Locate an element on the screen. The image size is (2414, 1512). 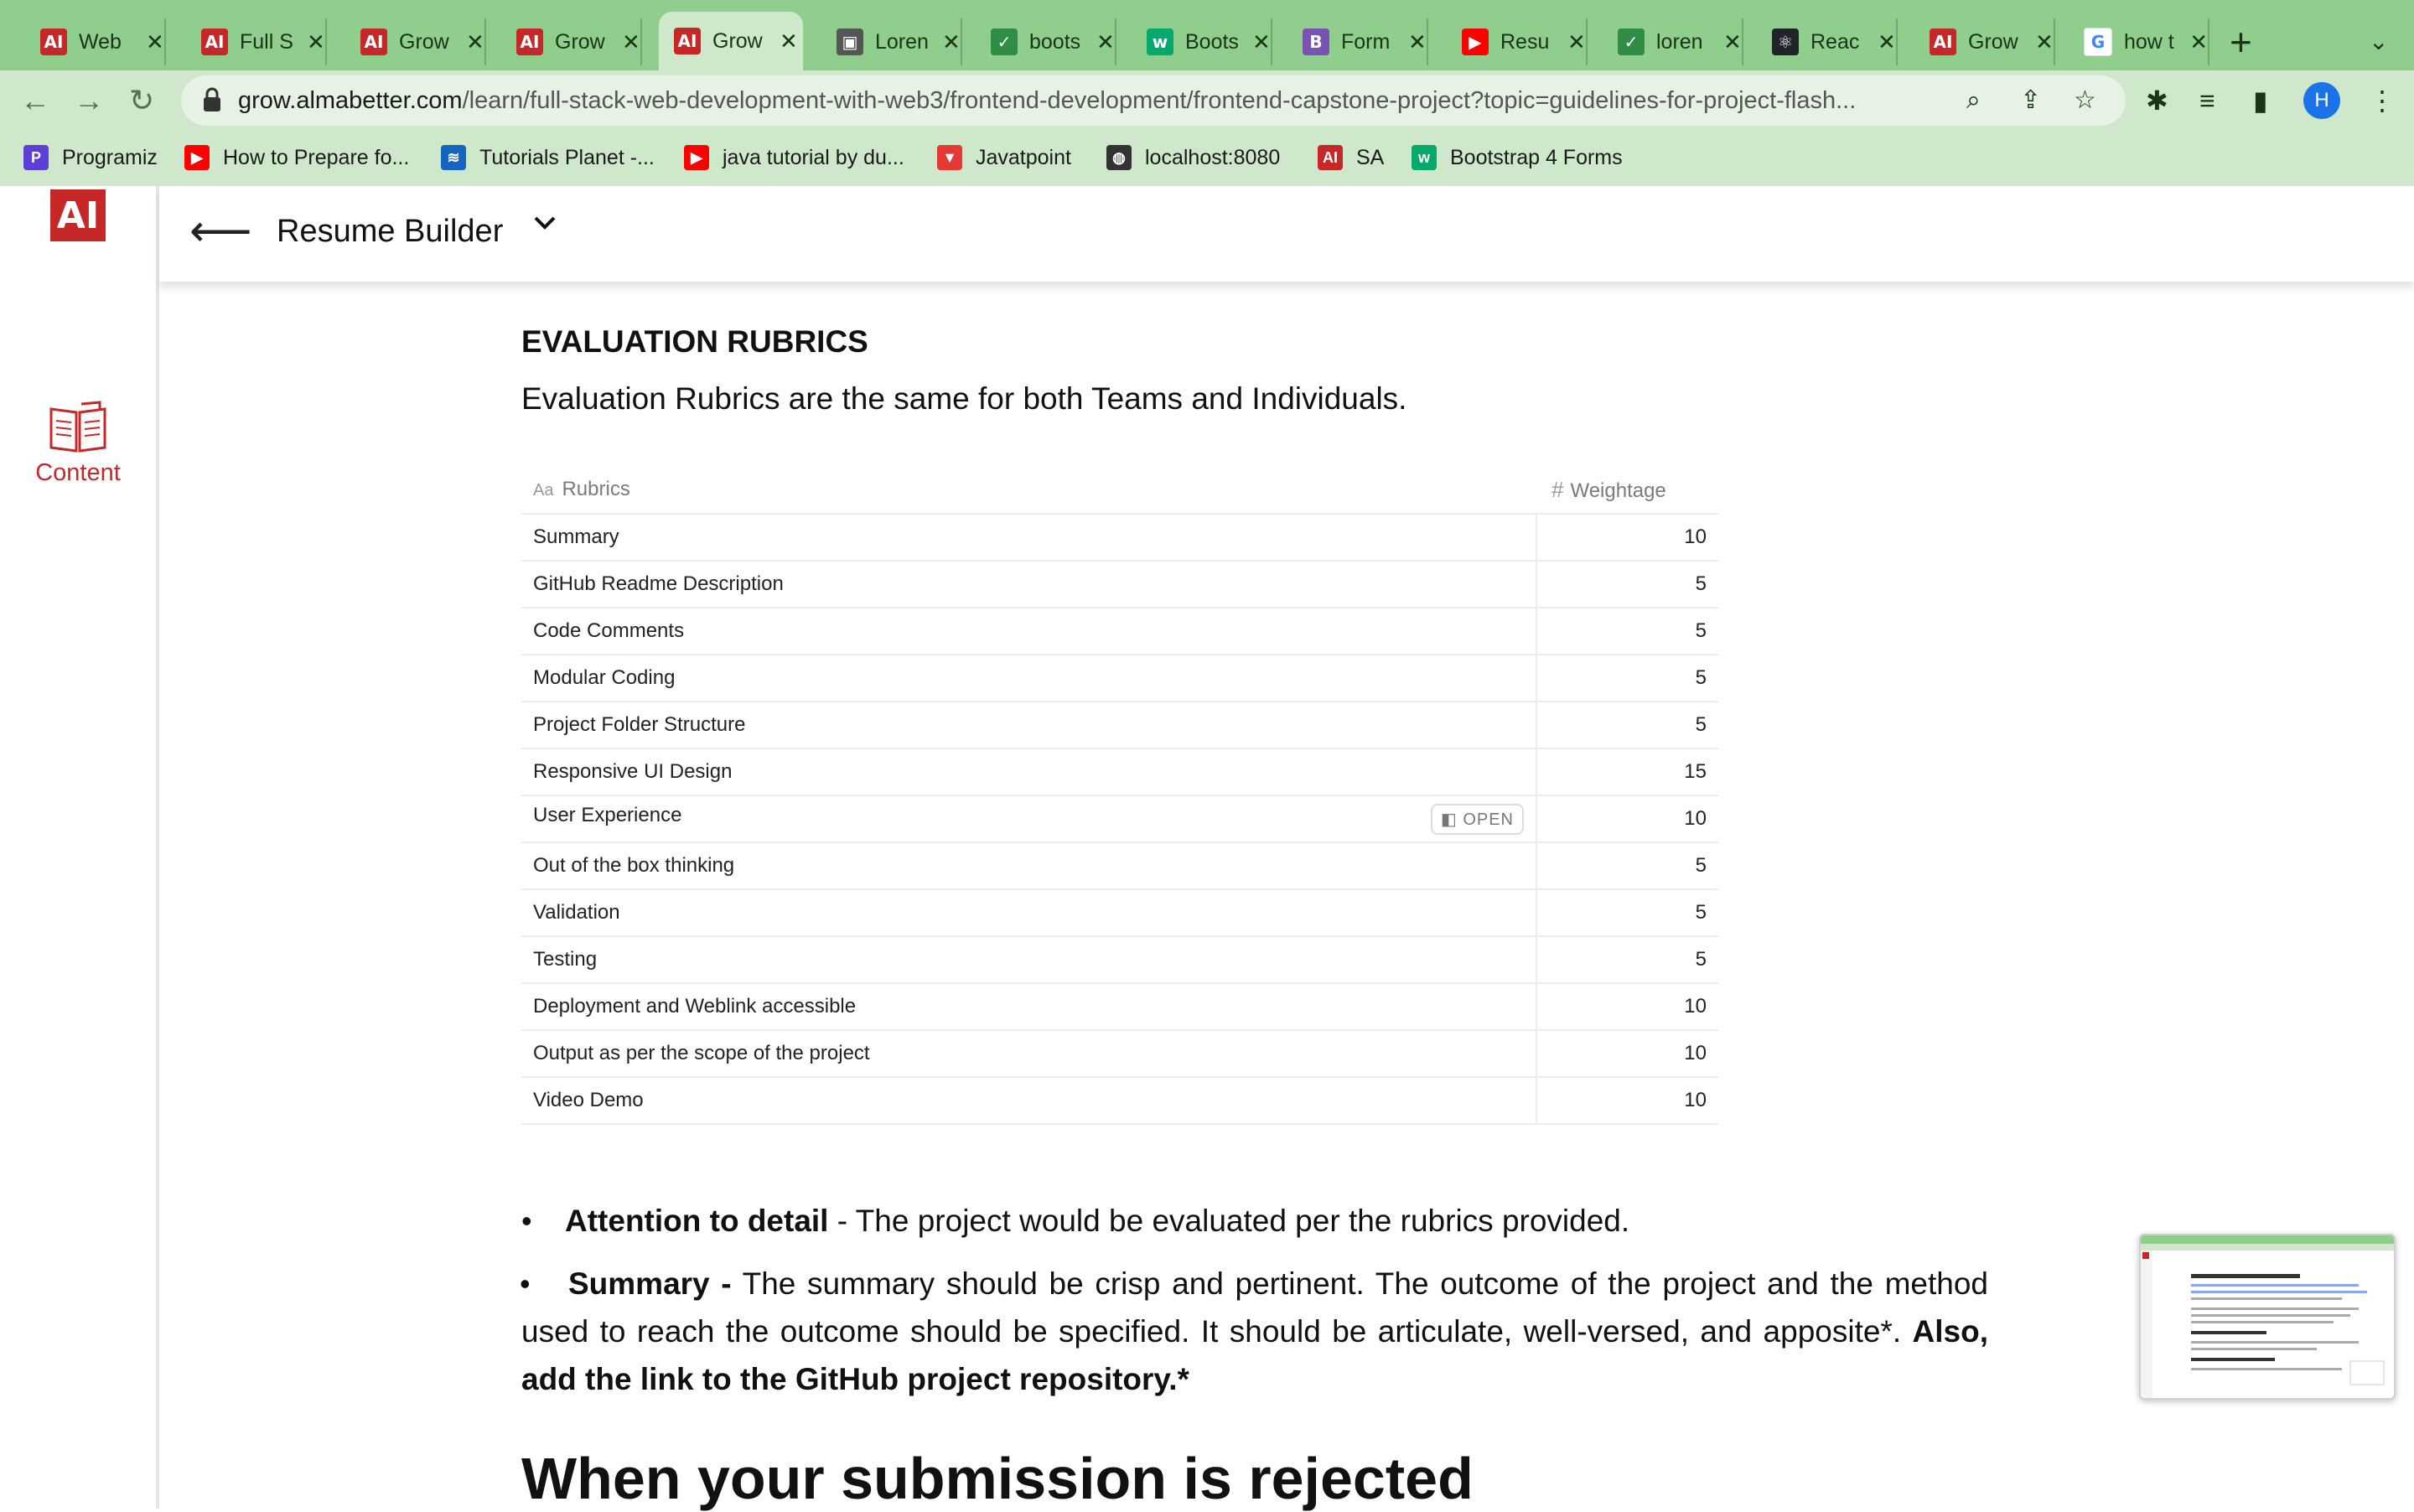
back-nav-icon: ← is located at coordinates (35, 100).